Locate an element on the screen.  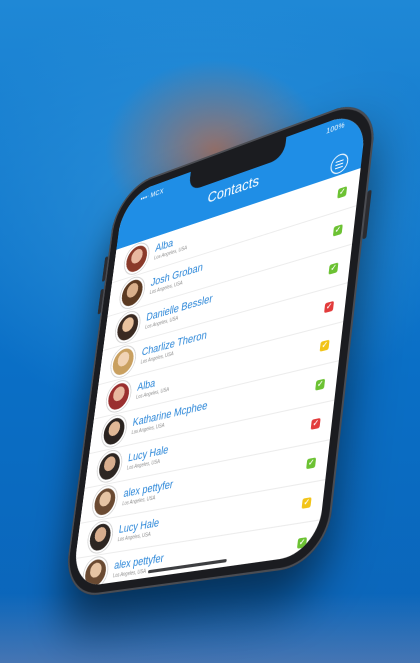
status-battery: 100% is located at coordinates (335, 128).